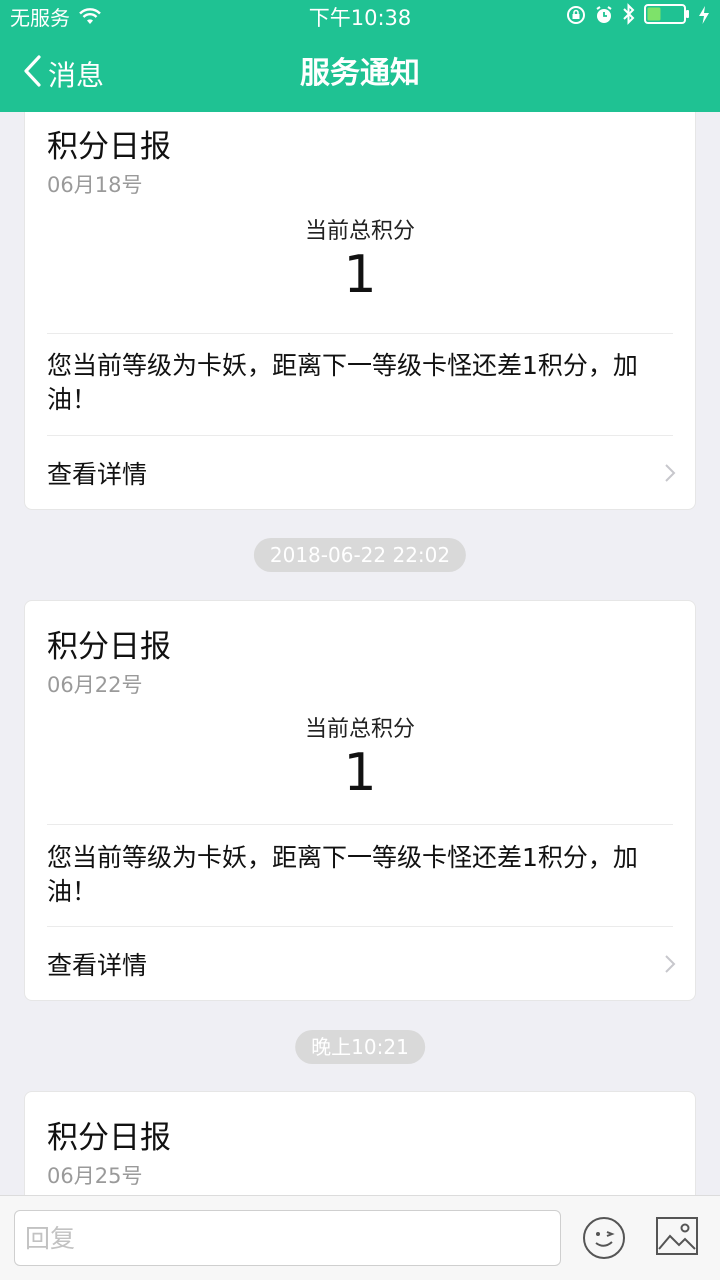 The height and width of the screenshot is (1280, 720). What do you see at coordinates (638, 18) in the screenshot?
I see `status-right` at bounding box center [638, 18].